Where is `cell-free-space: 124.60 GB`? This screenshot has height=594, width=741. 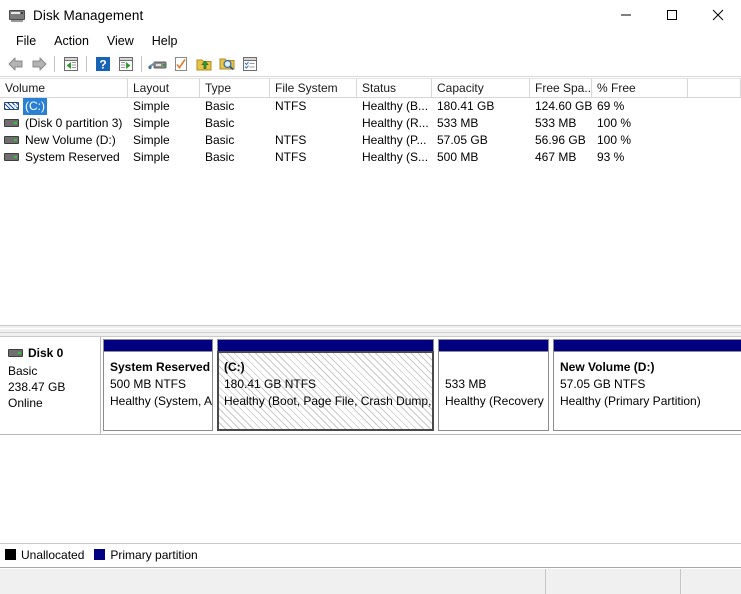 cell-free-space: 124.60 GB is located at coordinates (563, 106).